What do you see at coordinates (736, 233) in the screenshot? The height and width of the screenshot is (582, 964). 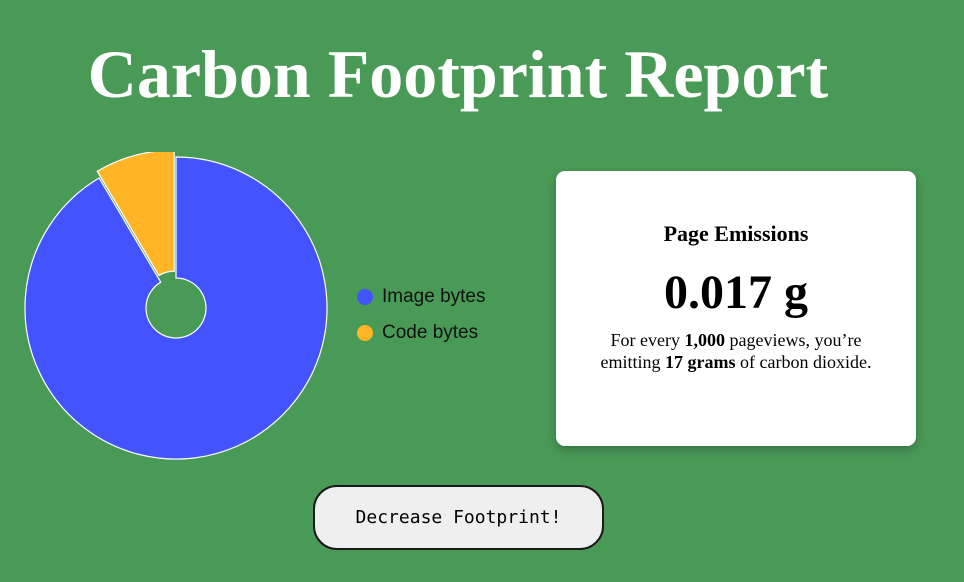 I see `card-heading: Page Emissions` at bounding box center [736, 233].